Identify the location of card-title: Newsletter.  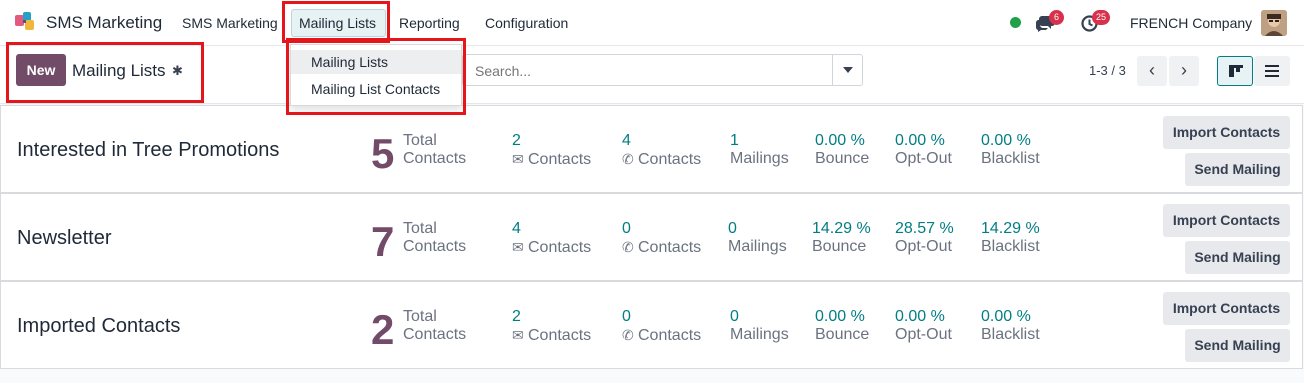
(64, 238).